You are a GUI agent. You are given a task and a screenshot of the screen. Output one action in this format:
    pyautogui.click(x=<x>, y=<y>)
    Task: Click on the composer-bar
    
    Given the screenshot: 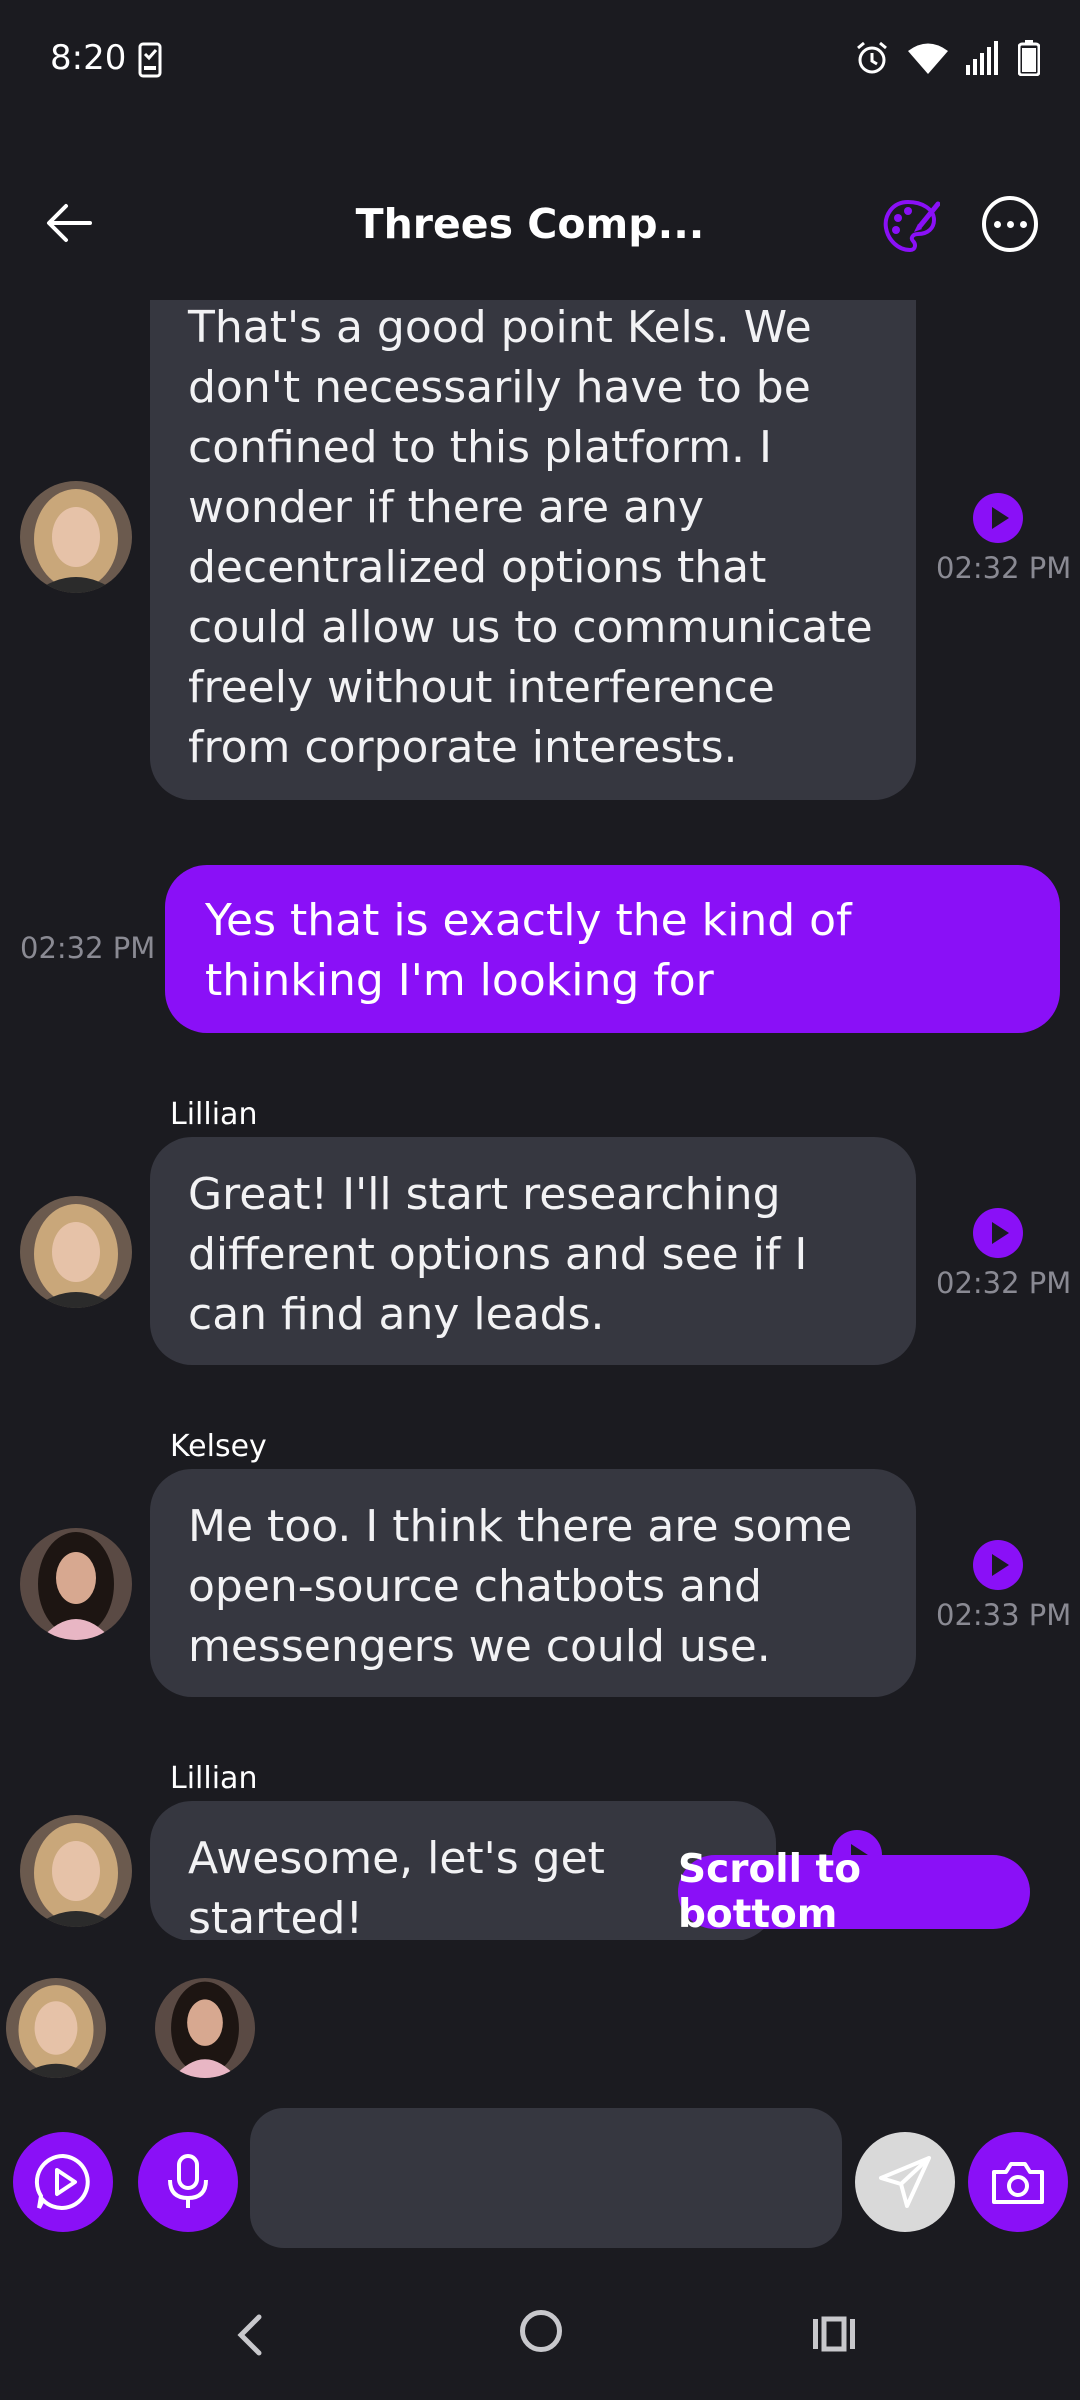 What is the action you would take?
    pyautogui.click(x=540, y=2175)
    